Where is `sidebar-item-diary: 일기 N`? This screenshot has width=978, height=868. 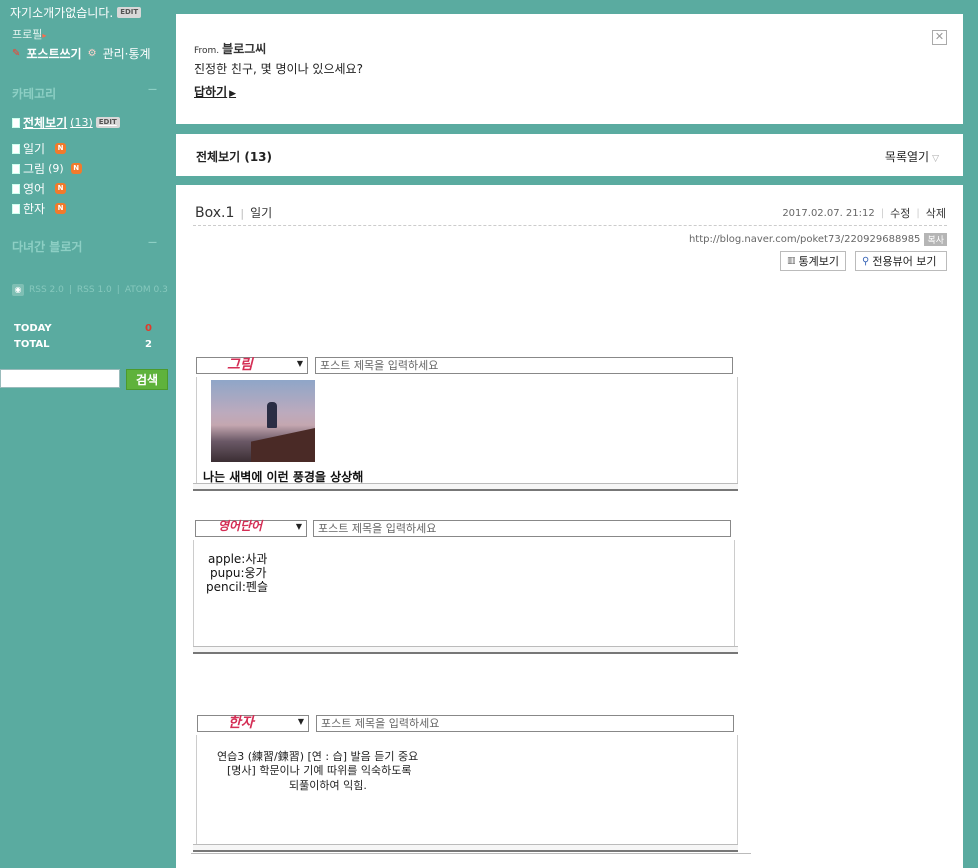 sidebar-item-diary: 일기 N is located at coordinates (39, 148).